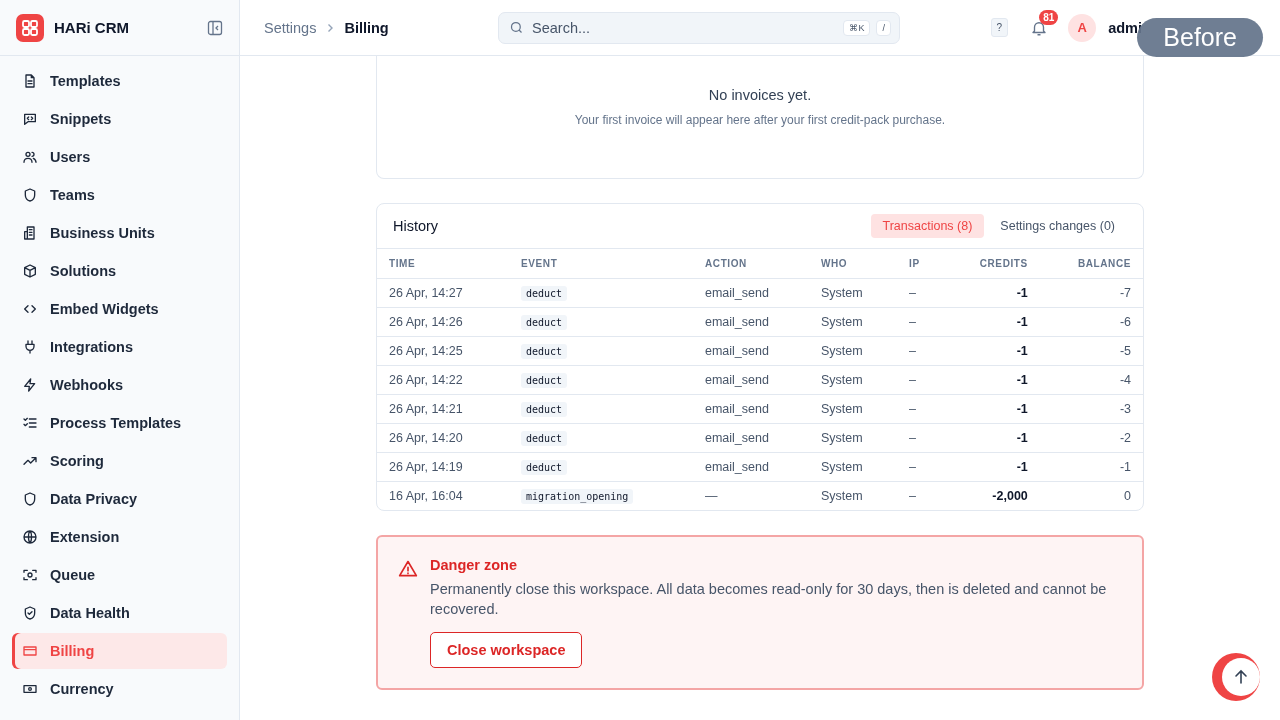  I want to click on table-cell: 26 Apr, 14:21, so click(426, 409).